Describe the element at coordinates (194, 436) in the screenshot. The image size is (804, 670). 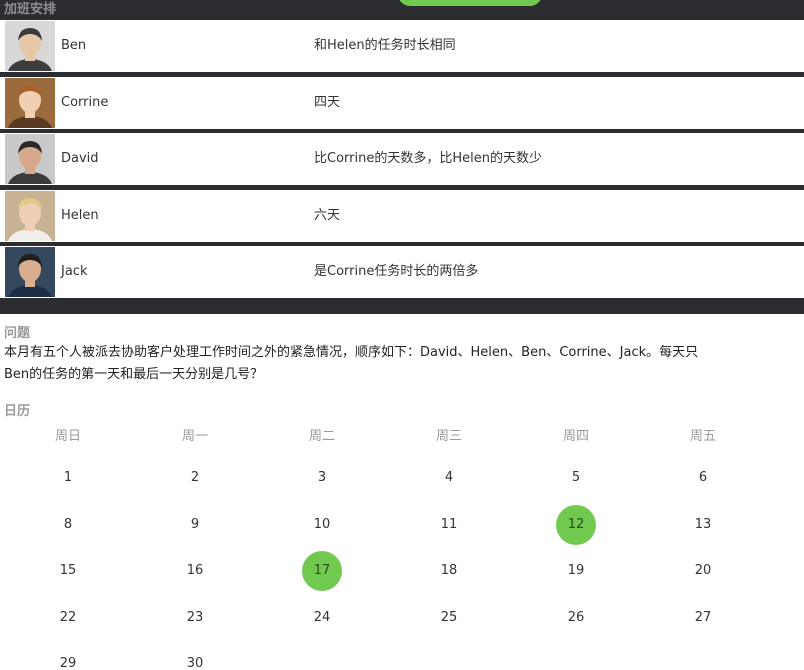
I see `weekday-header: 周一` at that location.